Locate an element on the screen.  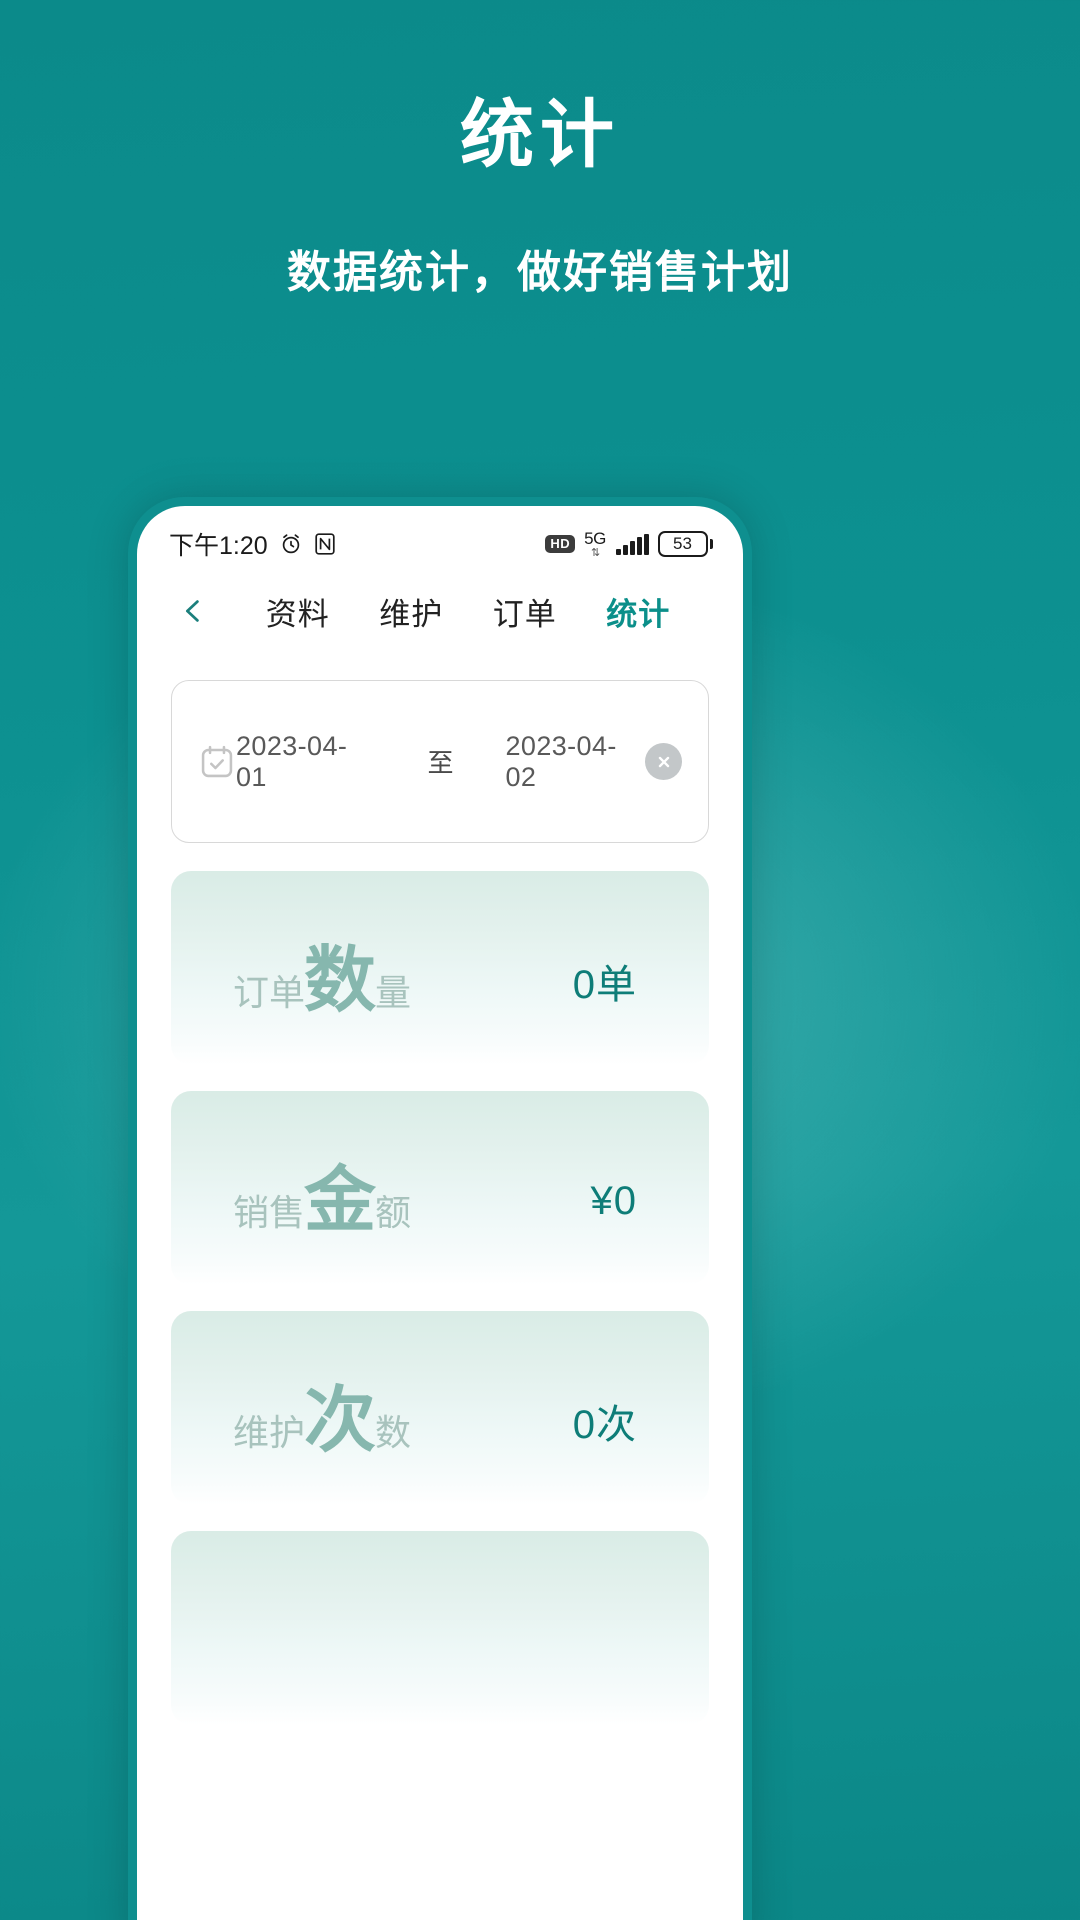
tab-bar: 资料 维护 订单 统计 is located at coordinates (462, 611).